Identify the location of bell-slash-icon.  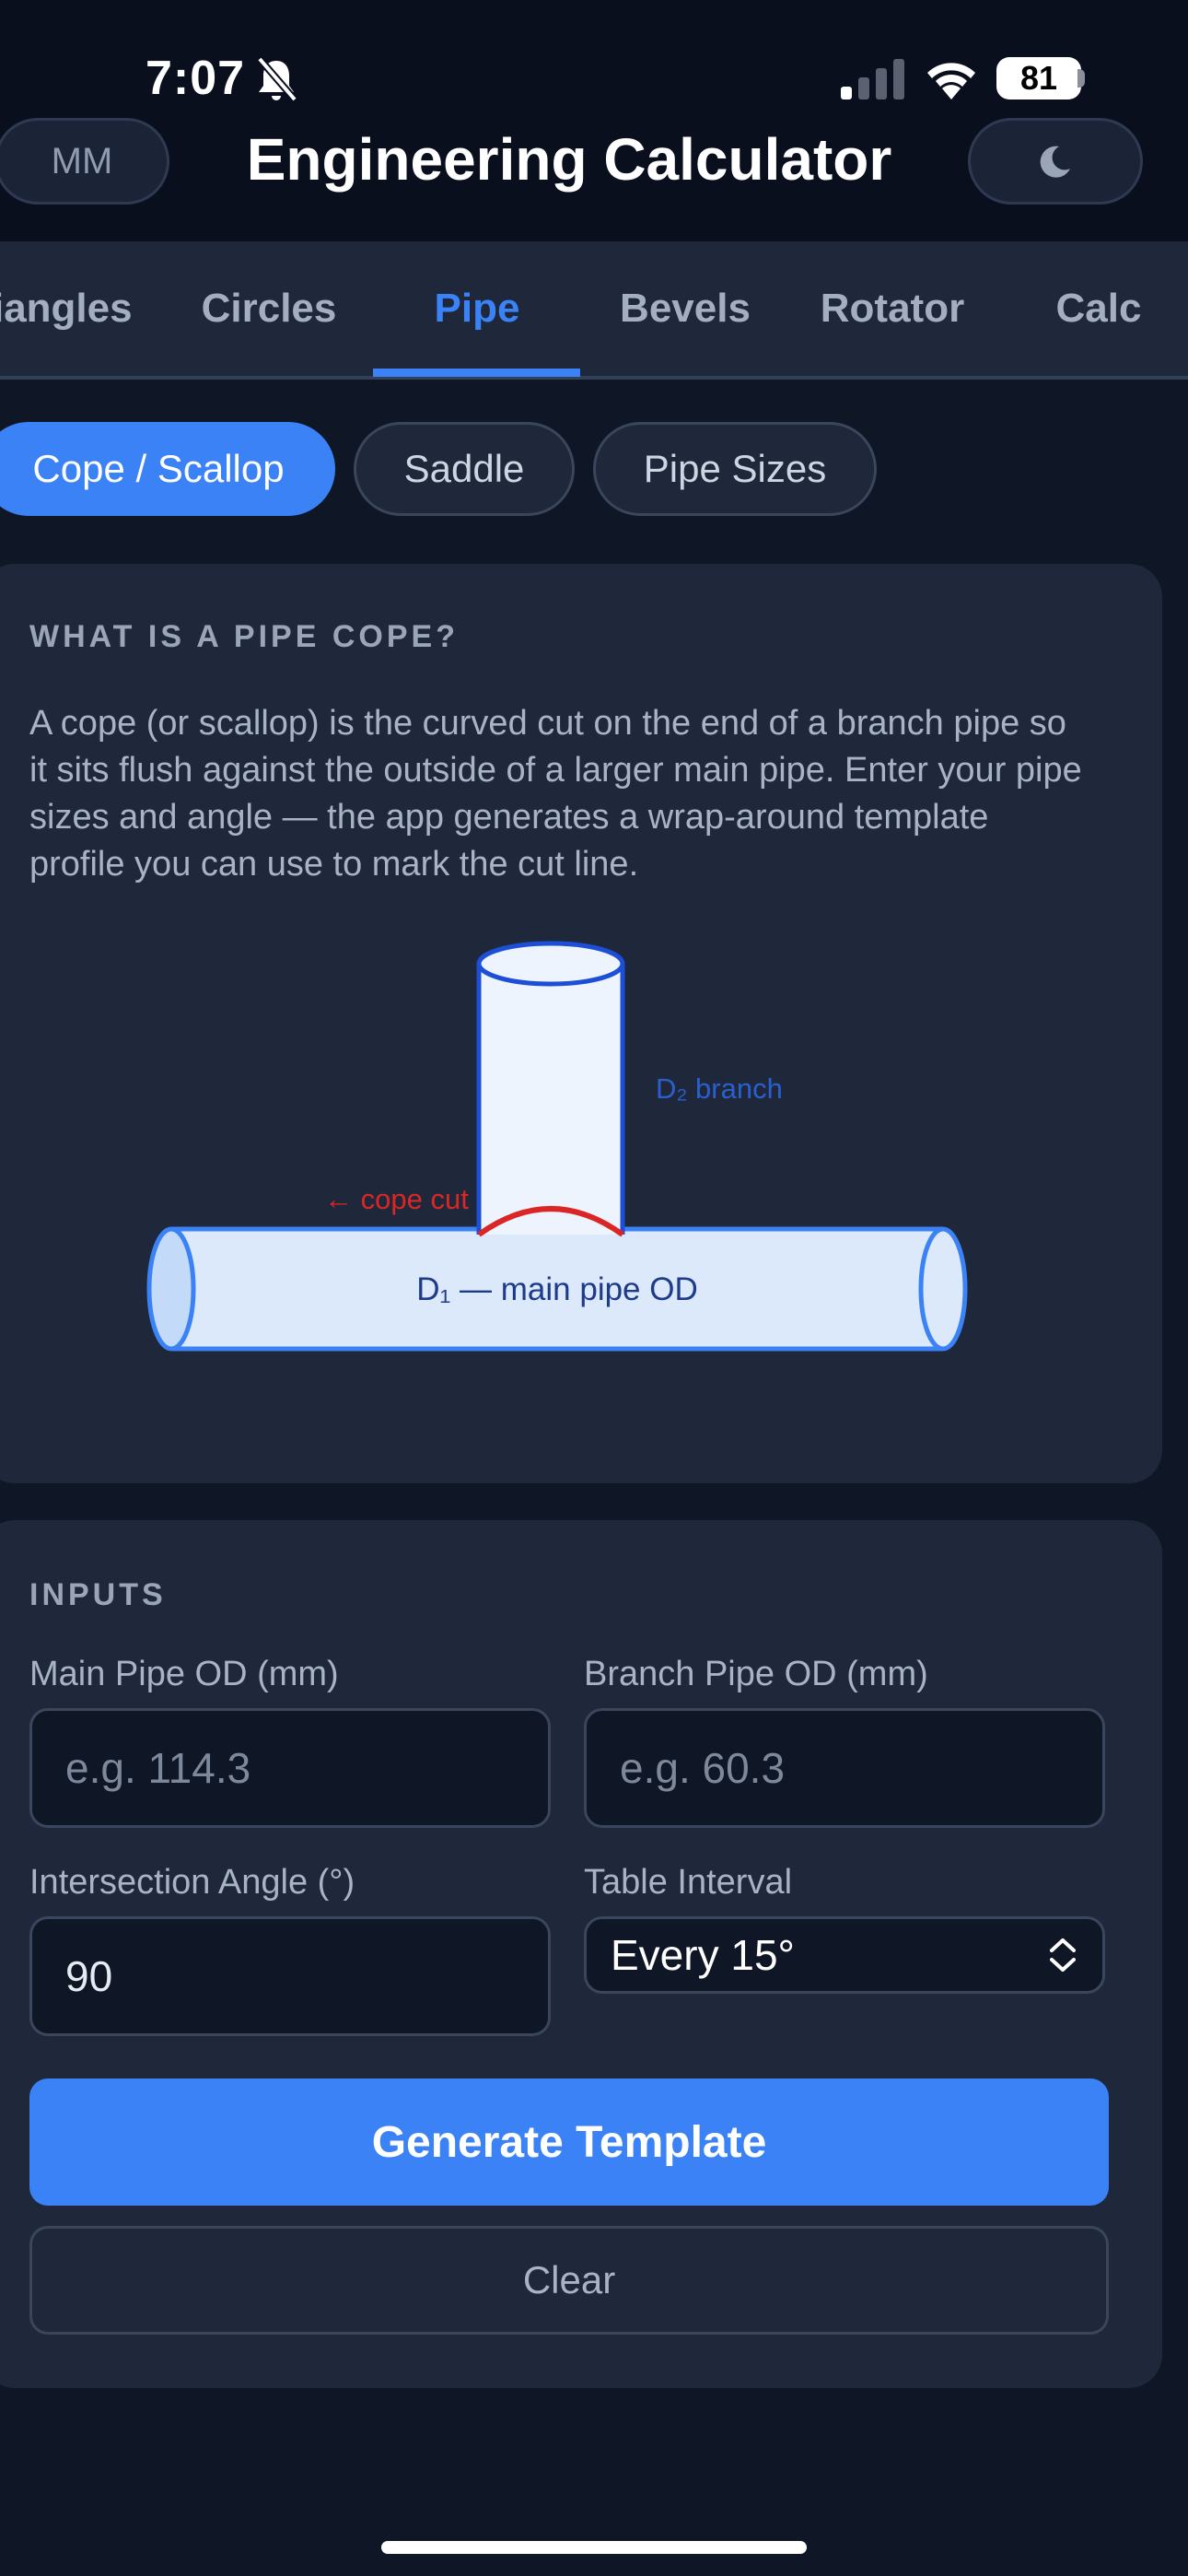
(277, 79).